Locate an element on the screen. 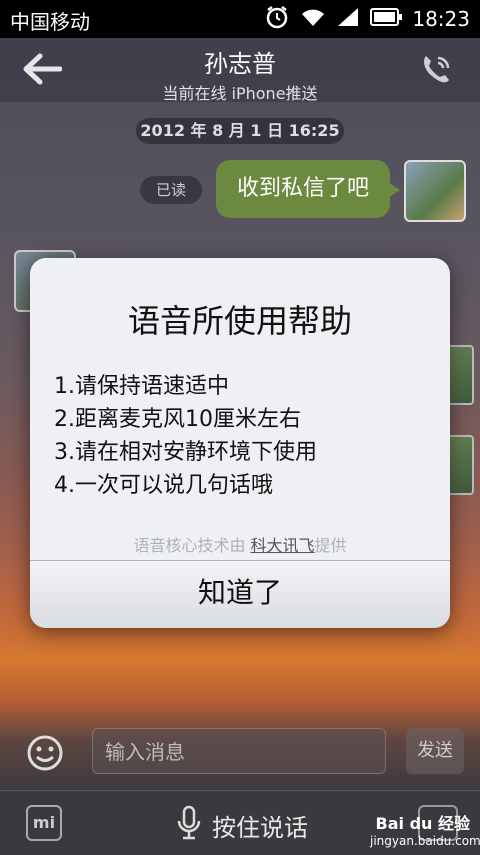 This screenshot has width=480, height=855. credit-suffix: 提供 is located at coordinates (330, 545).